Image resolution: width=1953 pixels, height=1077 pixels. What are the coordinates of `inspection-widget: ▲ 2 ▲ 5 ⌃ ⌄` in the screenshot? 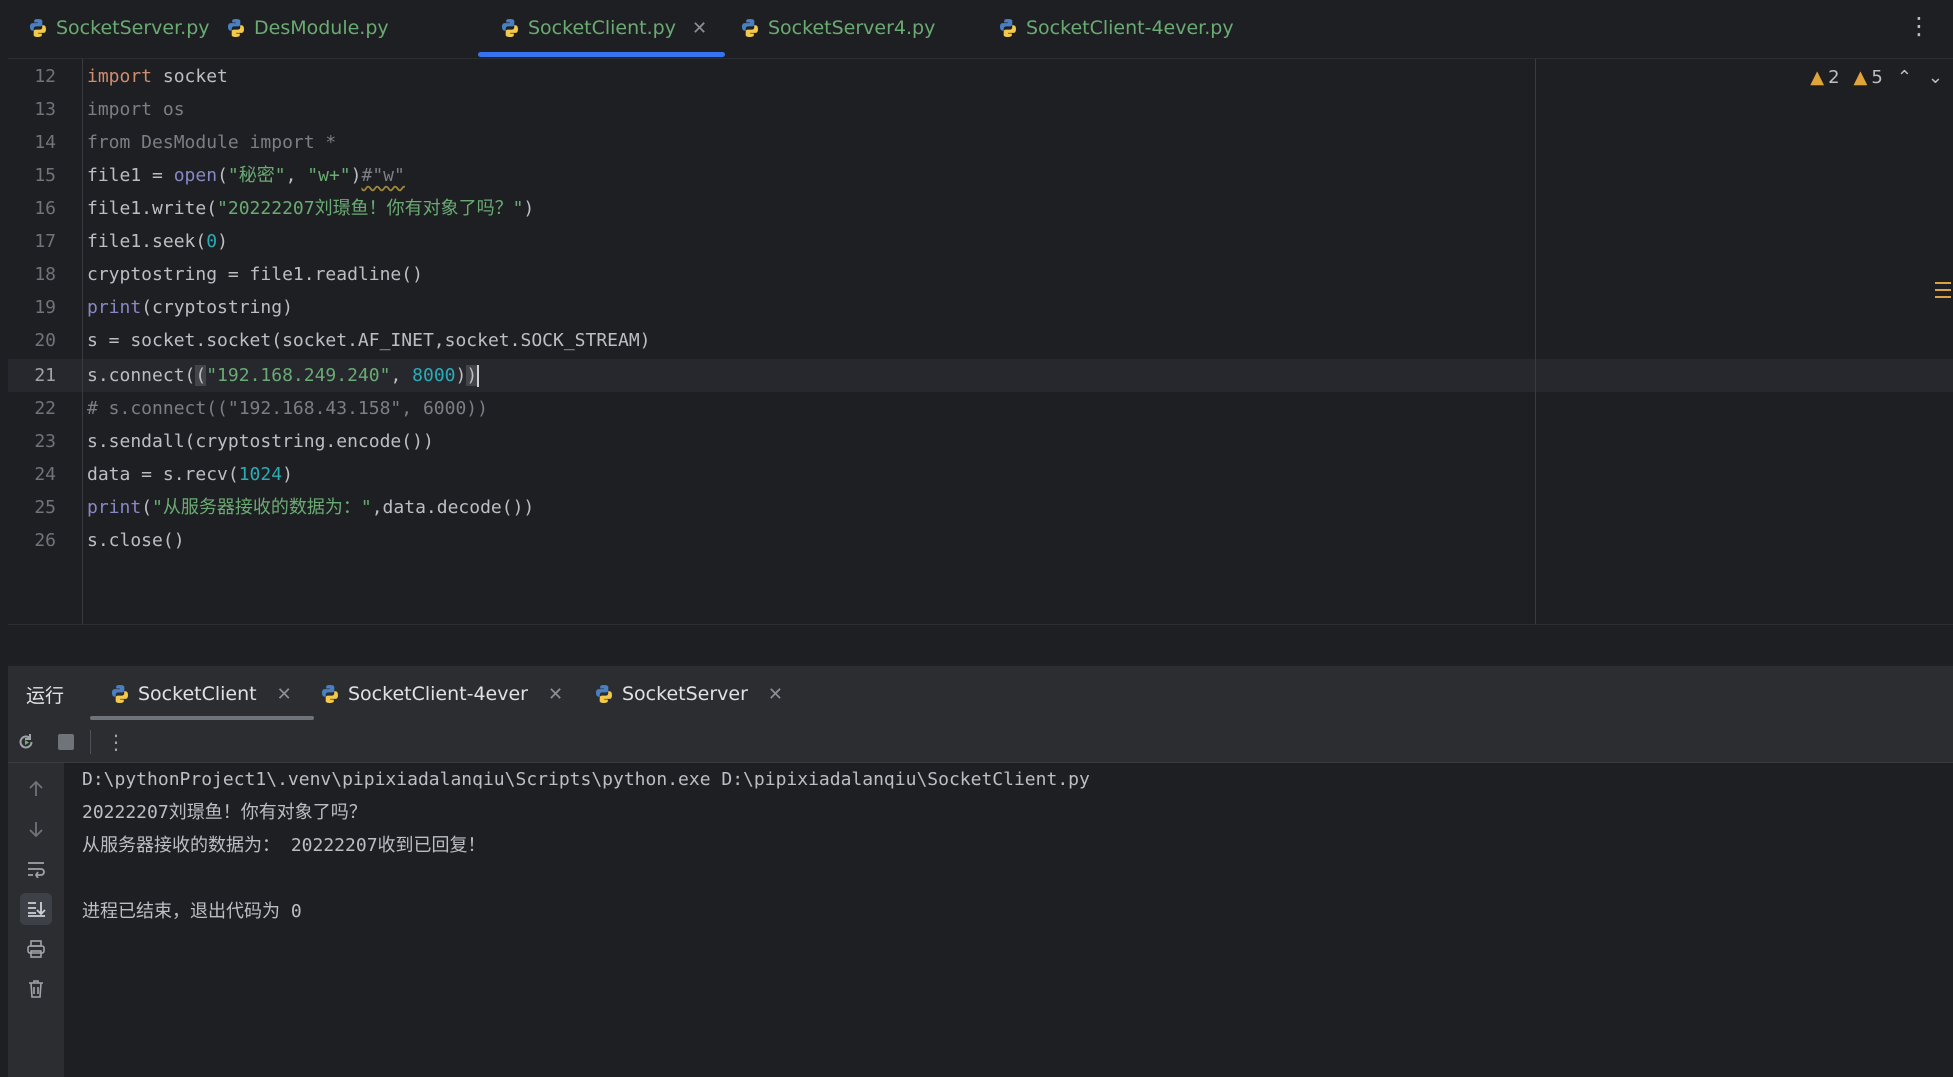 It's located at (1876, 77).